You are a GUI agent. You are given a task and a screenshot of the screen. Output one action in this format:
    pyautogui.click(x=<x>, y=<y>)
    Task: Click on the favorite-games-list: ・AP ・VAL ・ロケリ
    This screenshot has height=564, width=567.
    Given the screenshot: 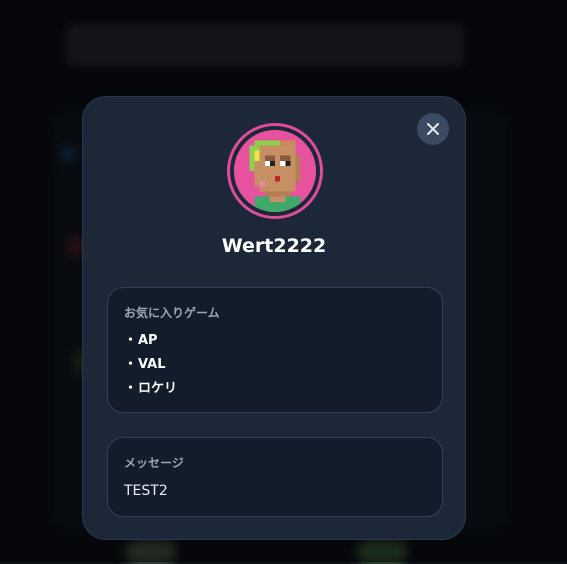 What is the action you would take?
    pyautogui.click(x=275, y=365)
    